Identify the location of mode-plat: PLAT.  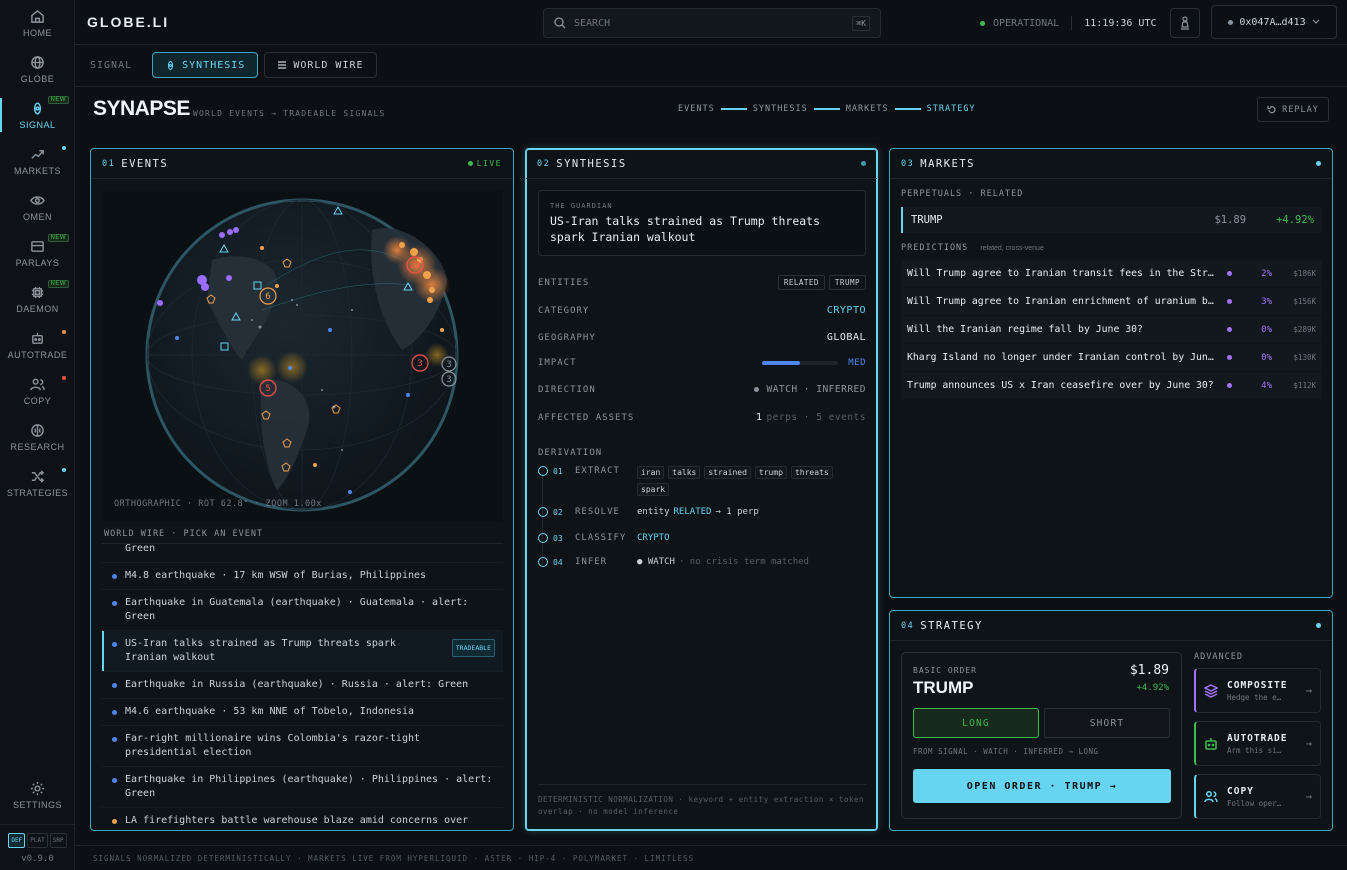
(37, 840).